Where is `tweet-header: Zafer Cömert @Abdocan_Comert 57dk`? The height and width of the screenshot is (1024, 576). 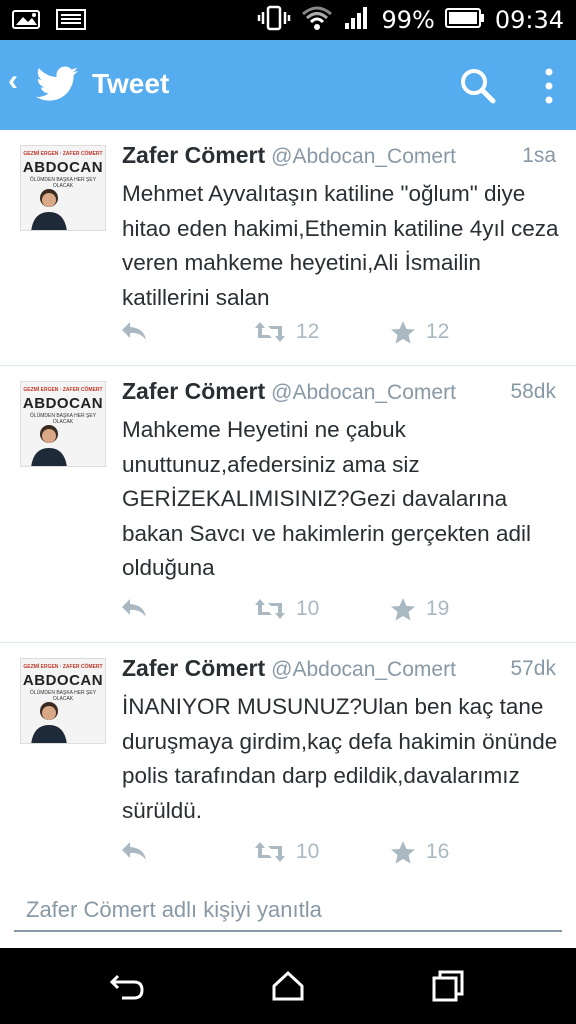 tweet-header: Zafer Cömert @Abdocan_Comert 57dk is located at coordinates (339, 671).